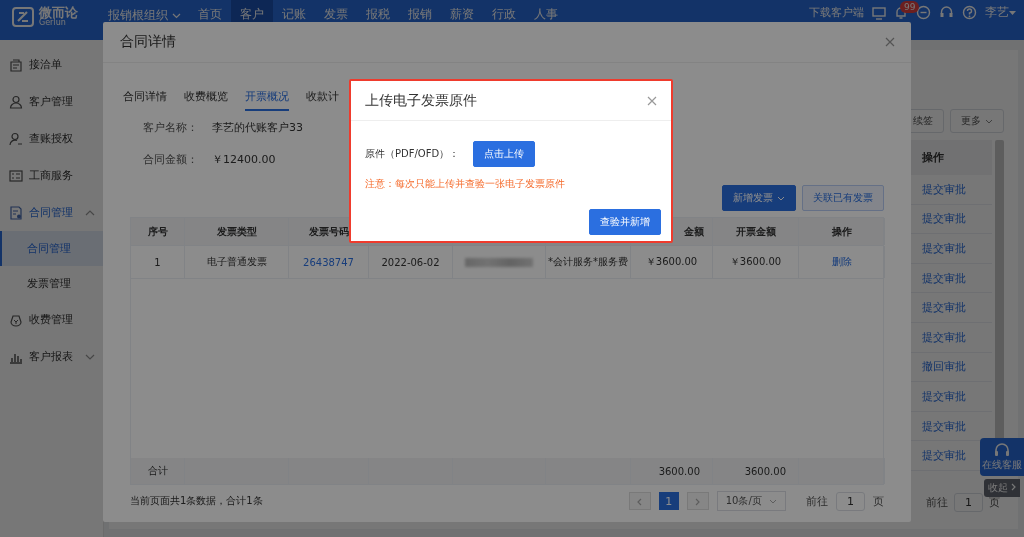  I want to click on form-icon, so click(16, 64).